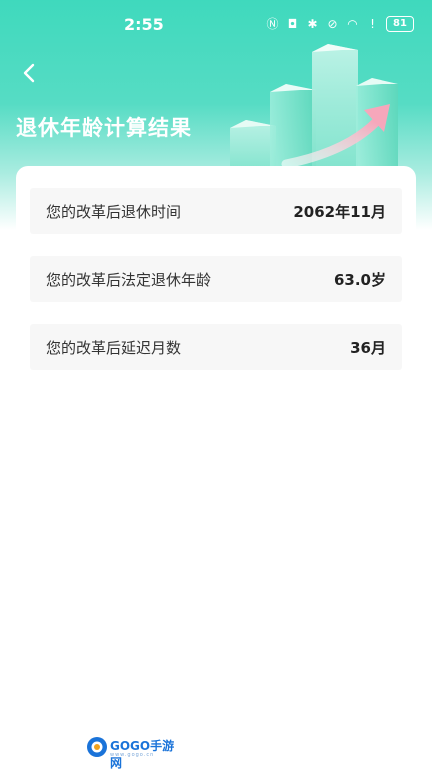  I want to click on nfc-icon: Ⓝ, so click(272, 23).